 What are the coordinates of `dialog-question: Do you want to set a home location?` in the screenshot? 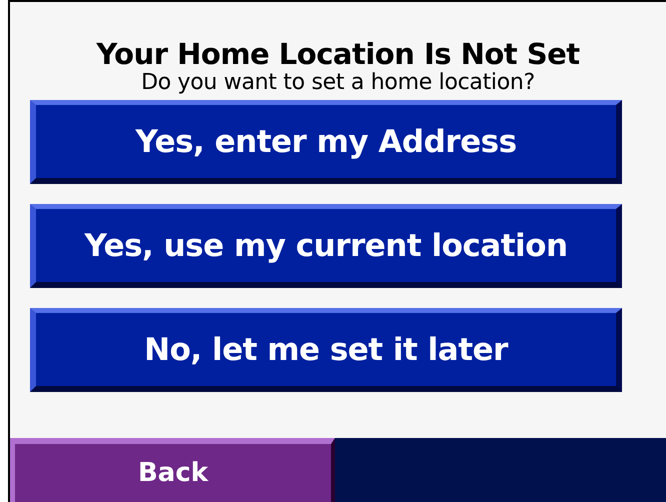 It's located at (338, 83).